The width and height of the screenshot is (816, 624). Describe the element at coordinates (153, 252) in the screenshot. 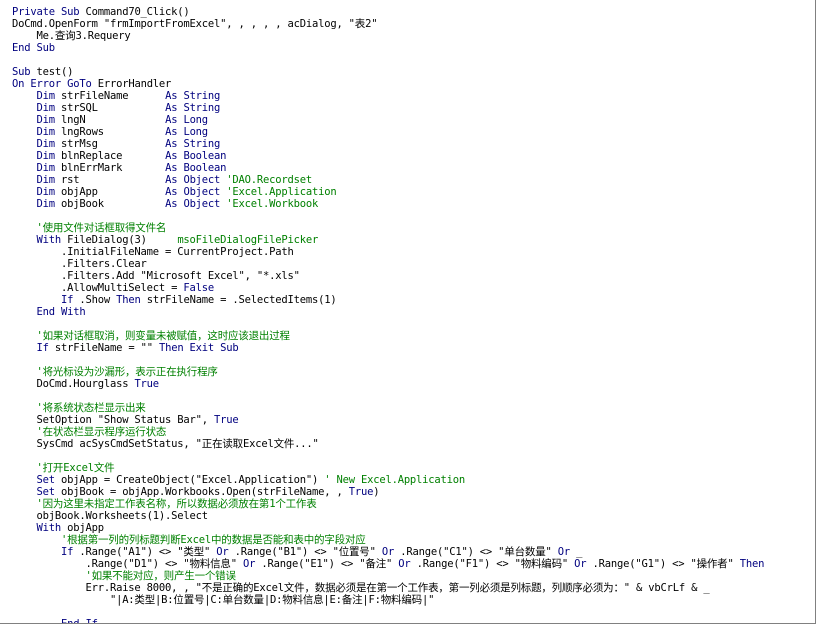

I see `code-token: .InitialFileName = CurrentProject.Path` at that location.